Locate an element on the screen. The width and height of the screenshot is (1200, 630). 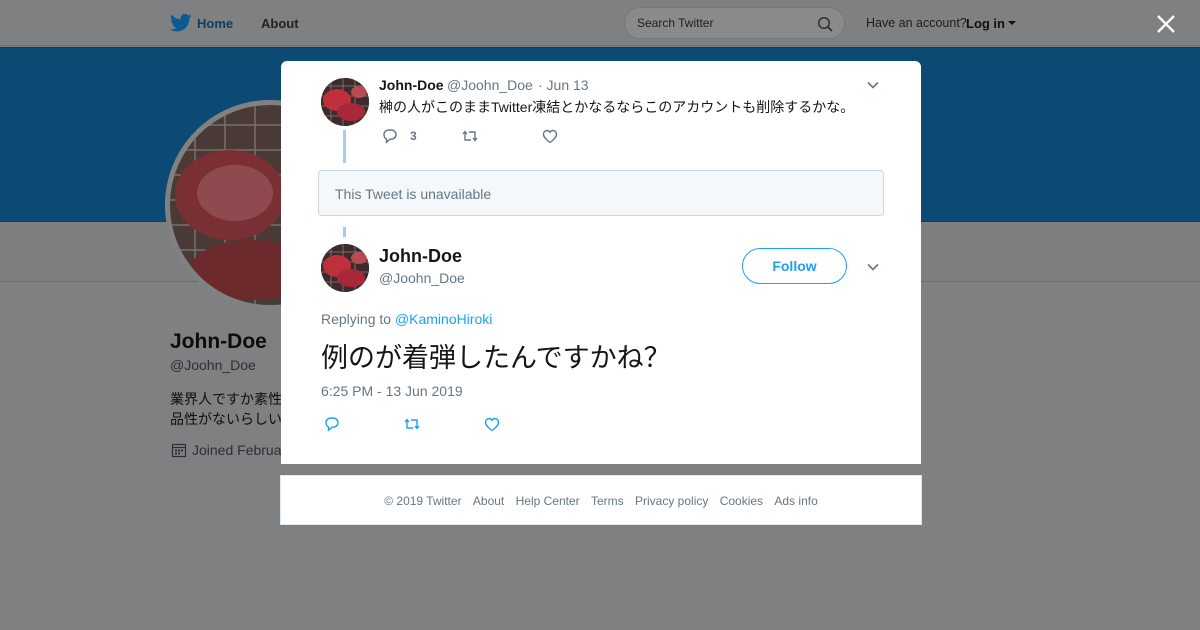
search-input: Search Twitter is located at coordinates (734, 23).